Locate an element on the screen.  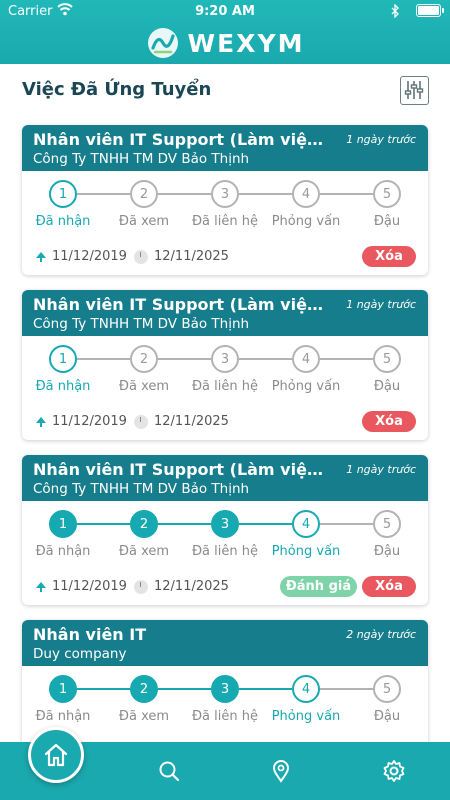
filter-sliders-icon is located at coordinates (414, 90).